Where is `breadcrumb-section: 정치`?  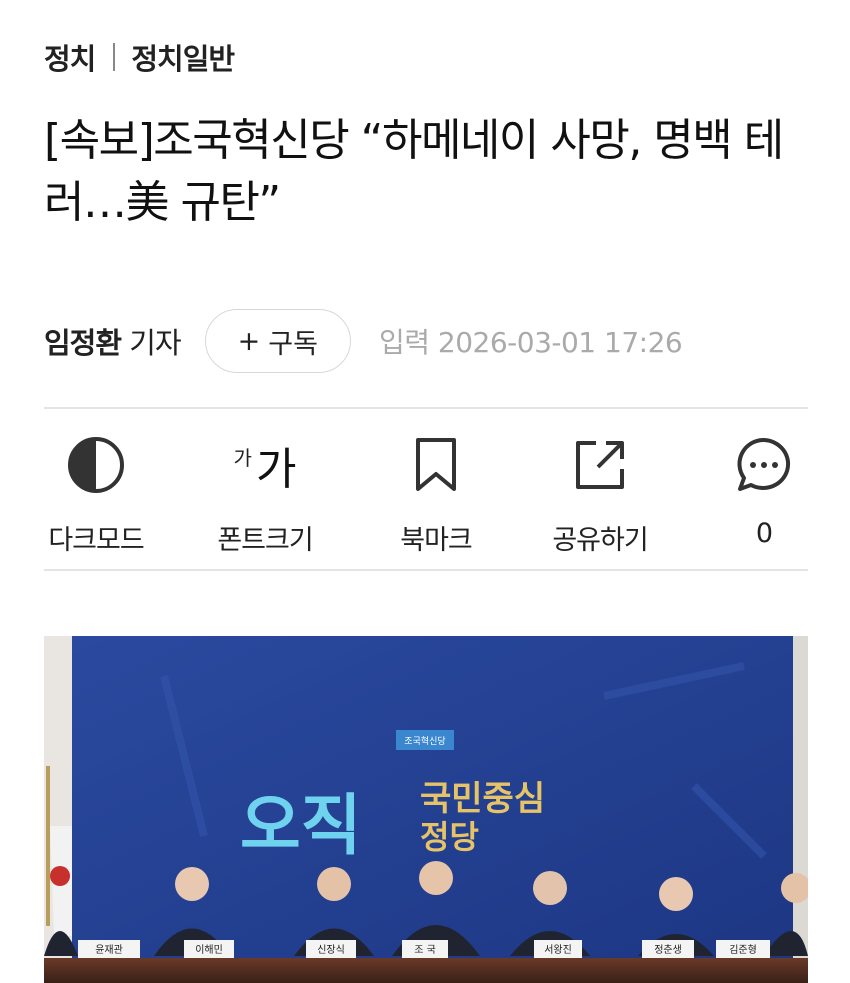 breadcrumb-section: 정치 is located at coordinates (70, 57).